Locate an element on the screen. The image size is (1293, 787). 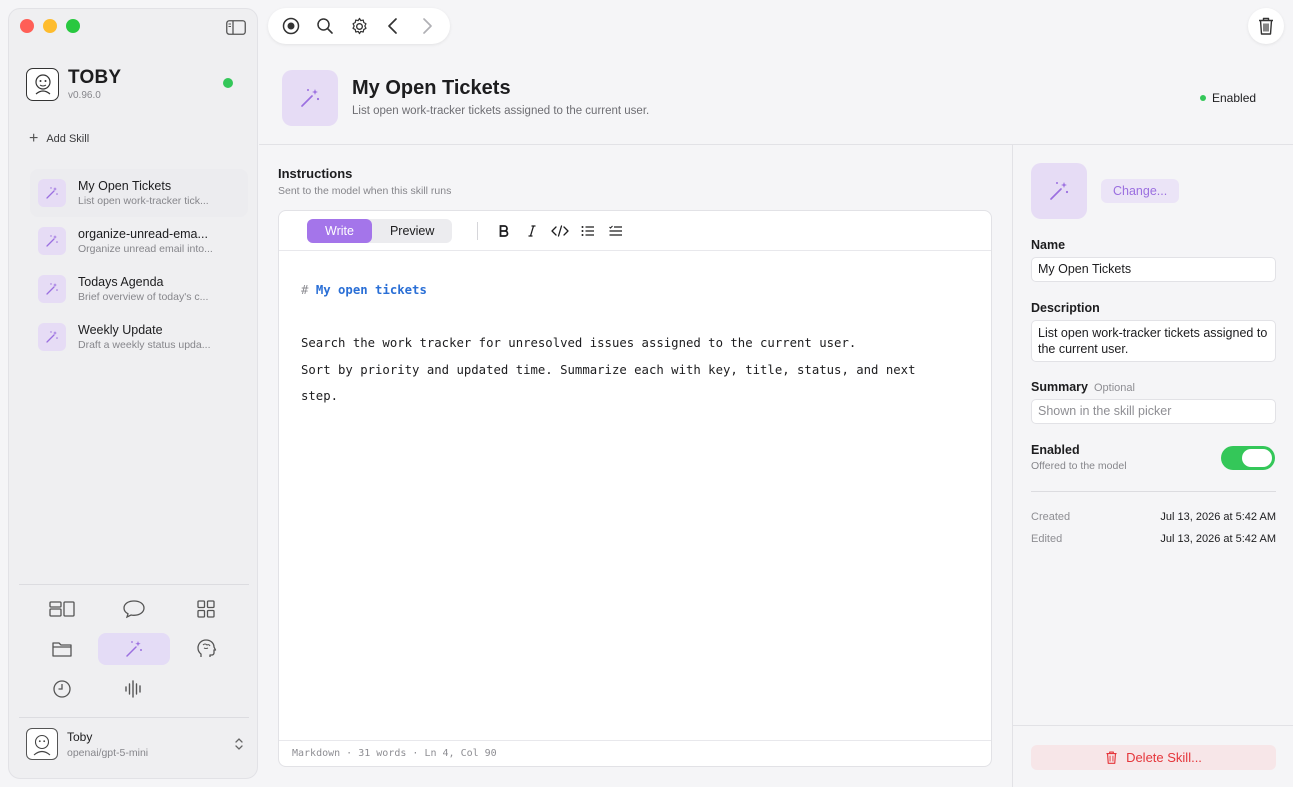
nav-skills-button is located at coordinates (134, 649).